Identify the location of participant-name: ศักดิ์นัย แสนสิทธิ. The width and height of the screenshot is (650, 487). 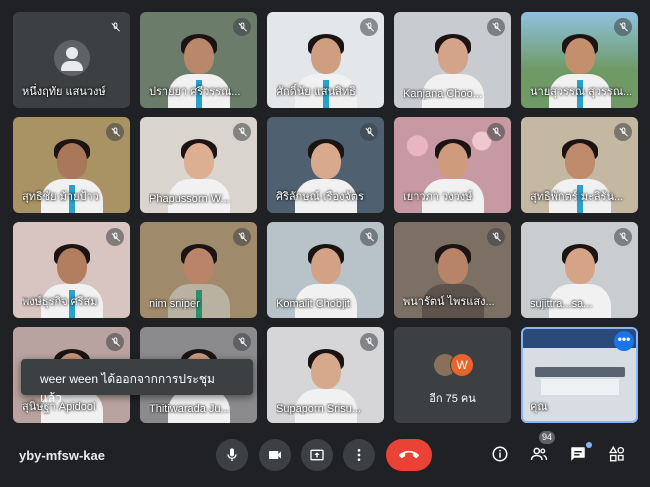
(316, 92).